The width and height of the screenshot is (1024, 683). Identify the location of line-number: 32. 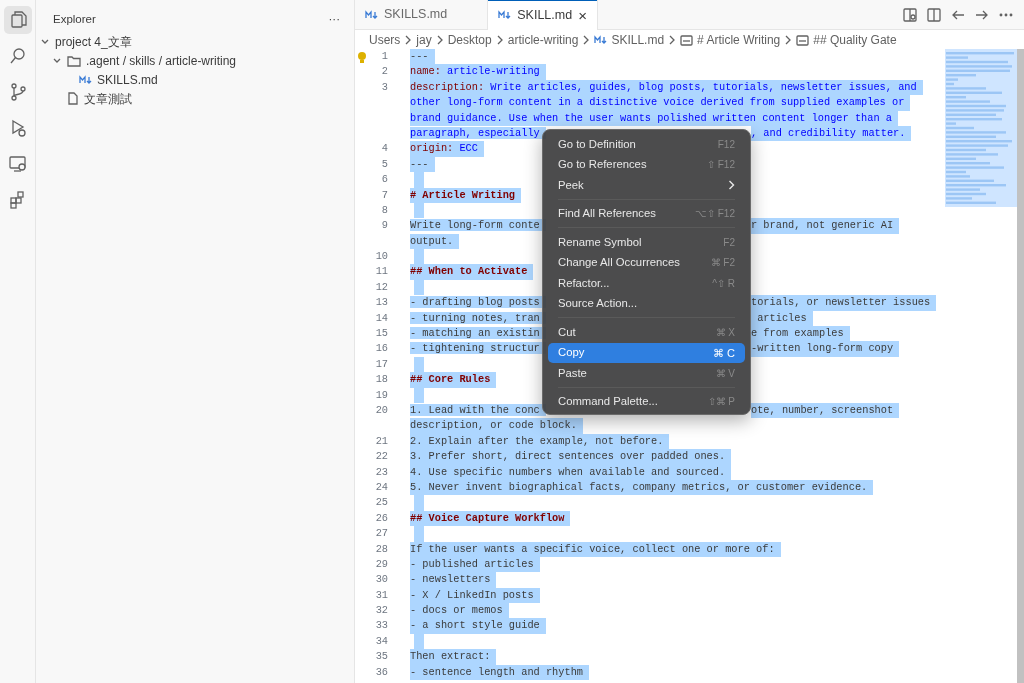
(381, 611).